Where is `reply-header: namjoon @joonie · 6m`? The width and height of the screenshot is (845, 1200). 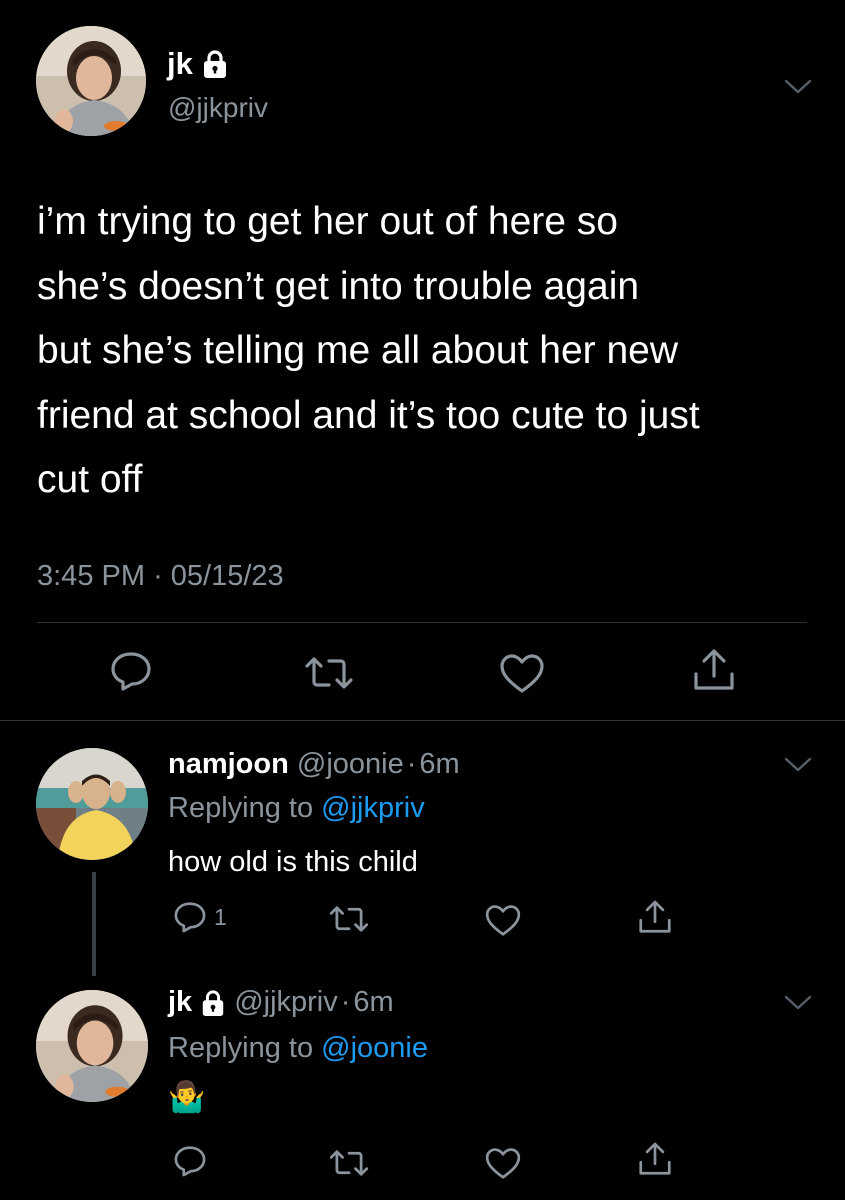 reply-header: namjoon @joonie · 6m is located at coordinates (314, 764).